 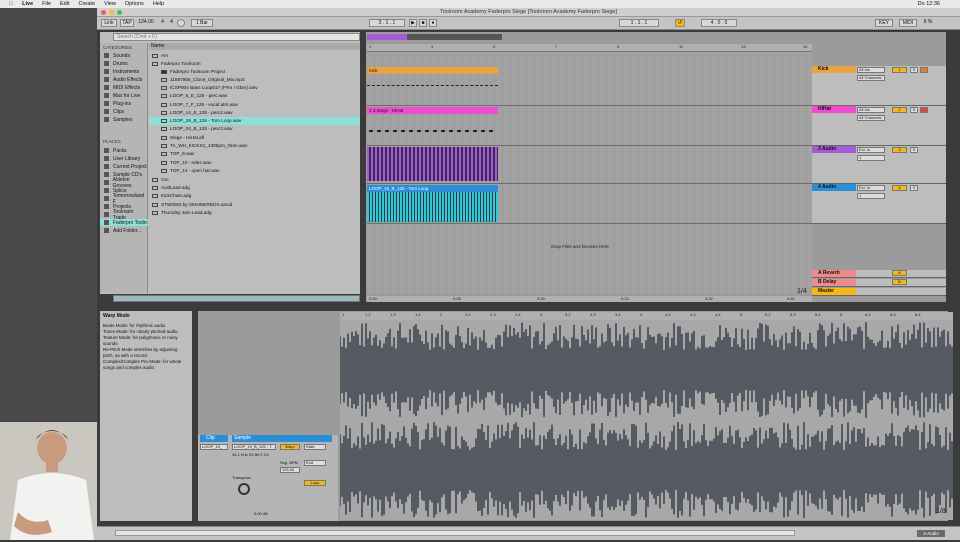 I want to click on clip-name-field: LOOP_19_, so click(x=214, y=447).